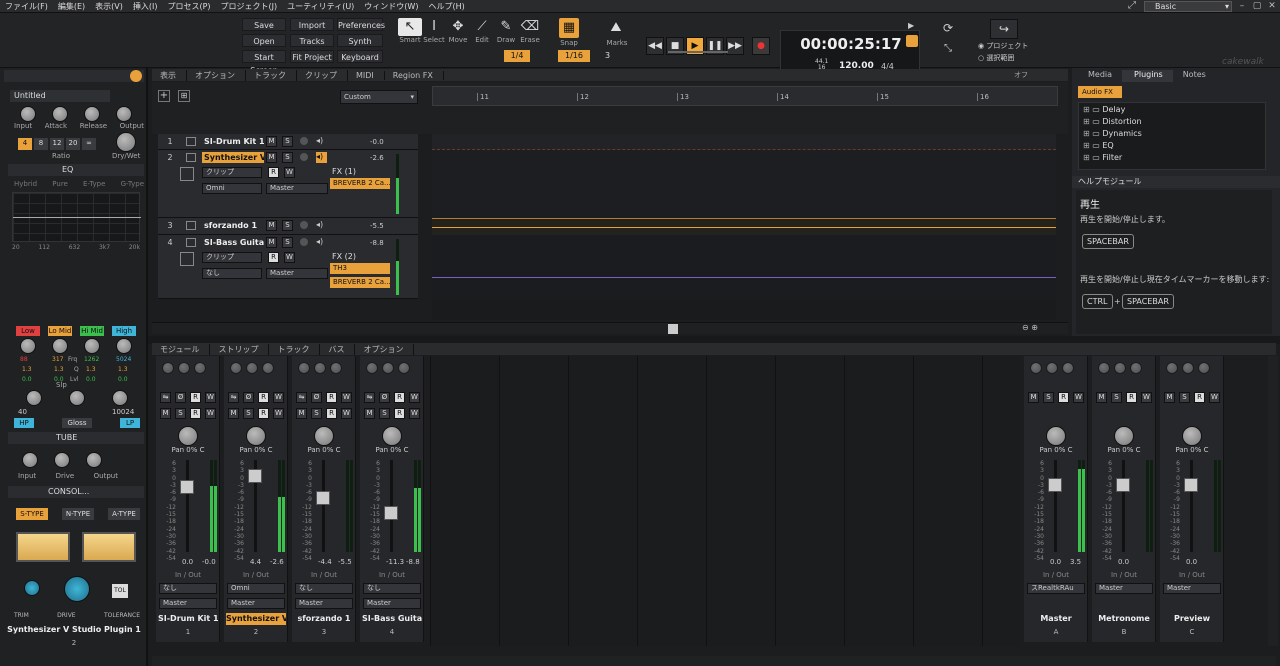 The height and width of the screenshot is (666, 1280). I want to click on edit-tool: ⟋ Edit, so click(482, 31).